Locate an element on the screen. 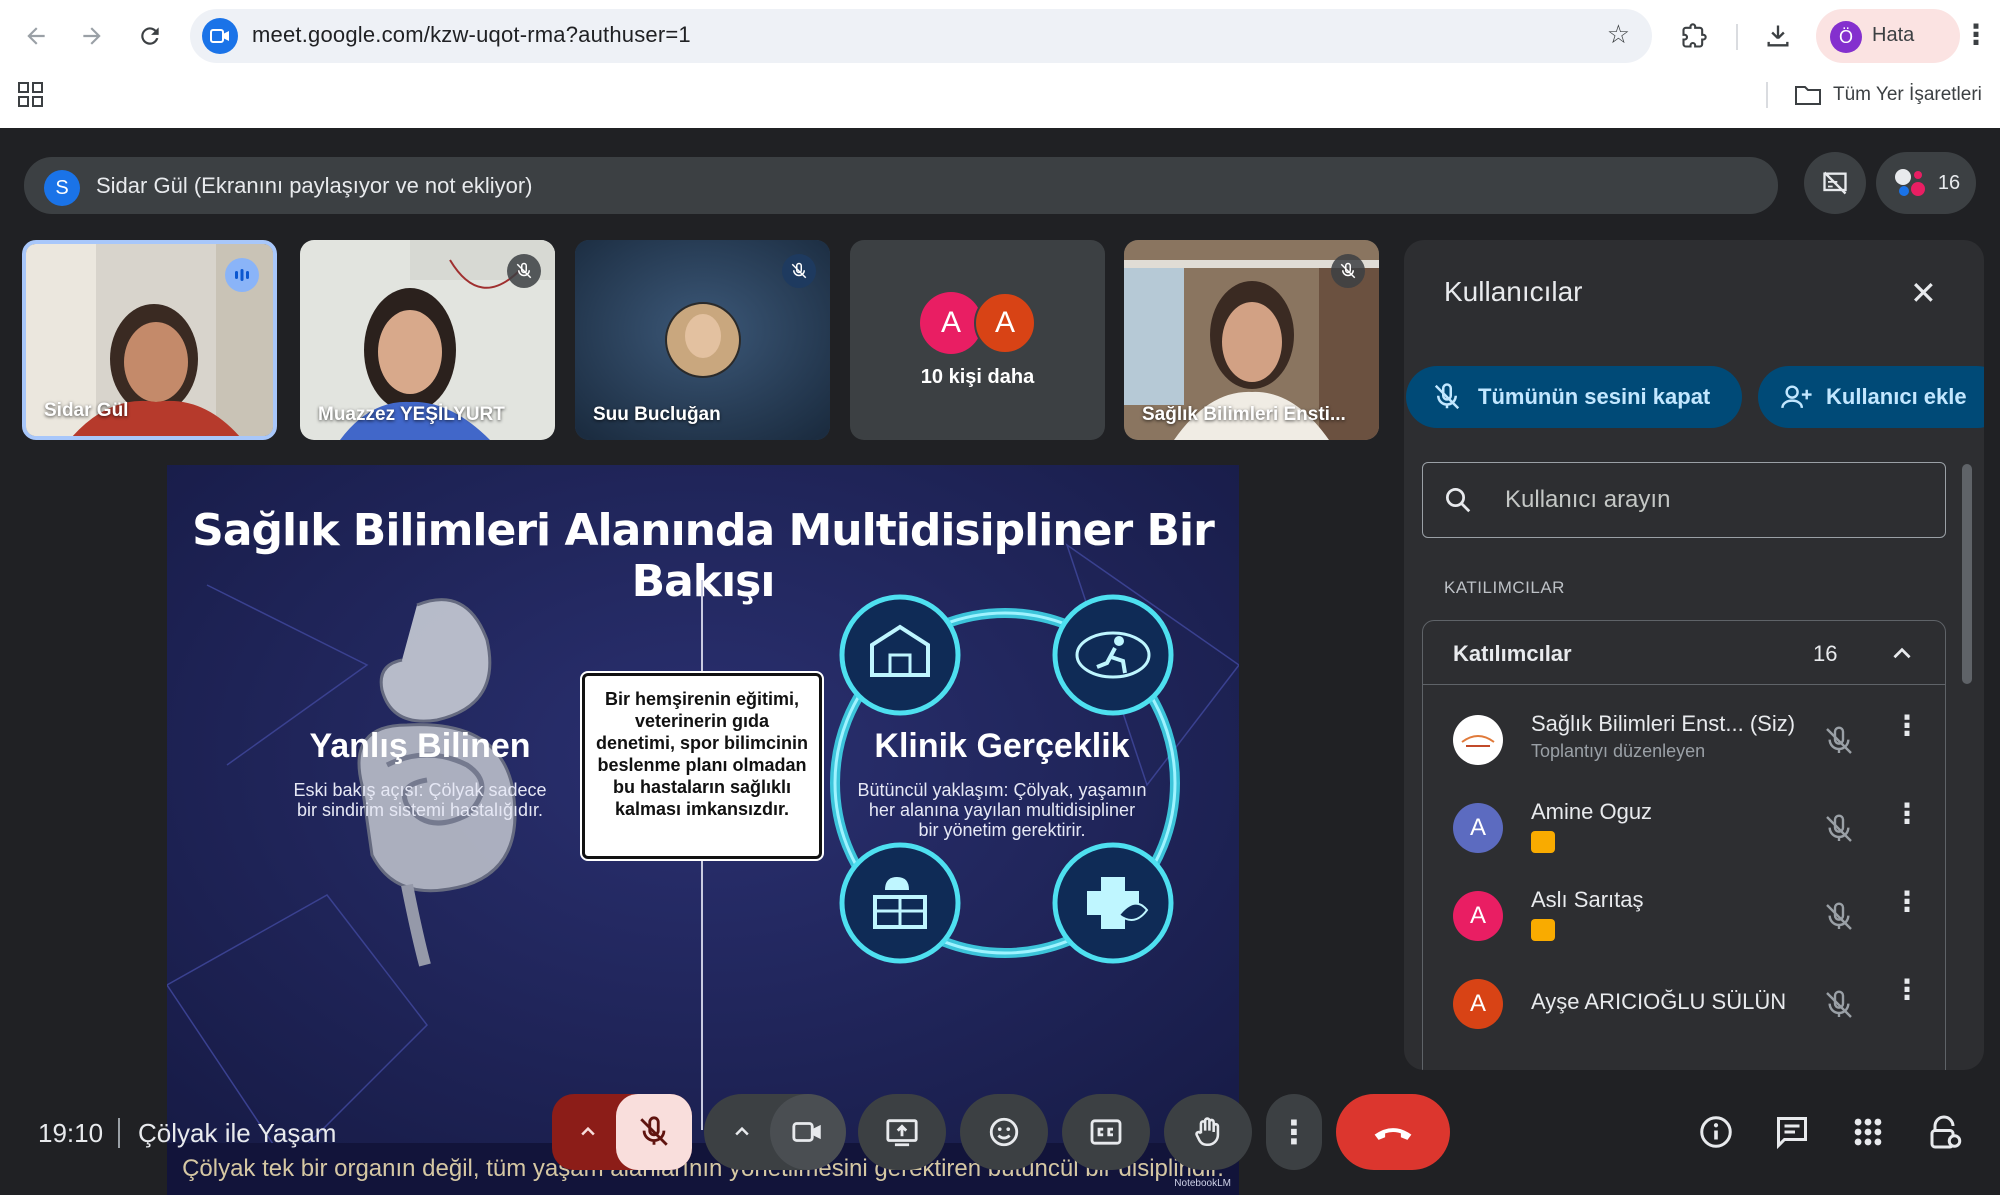  meeting-details-icon is located at coordinates (1716, 1132).